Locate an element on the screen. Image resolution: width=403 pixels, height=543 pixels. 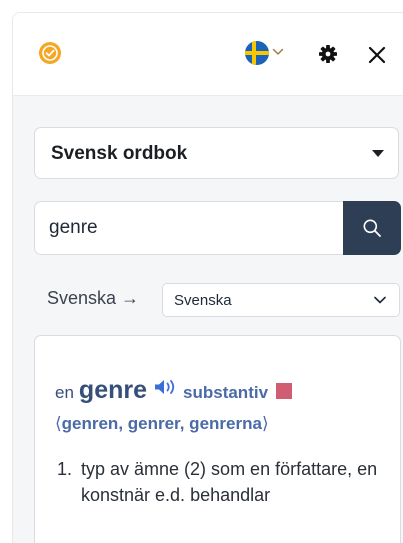
dictionary-select-label: Svensk ordbok is located at coordinates (119, 153).